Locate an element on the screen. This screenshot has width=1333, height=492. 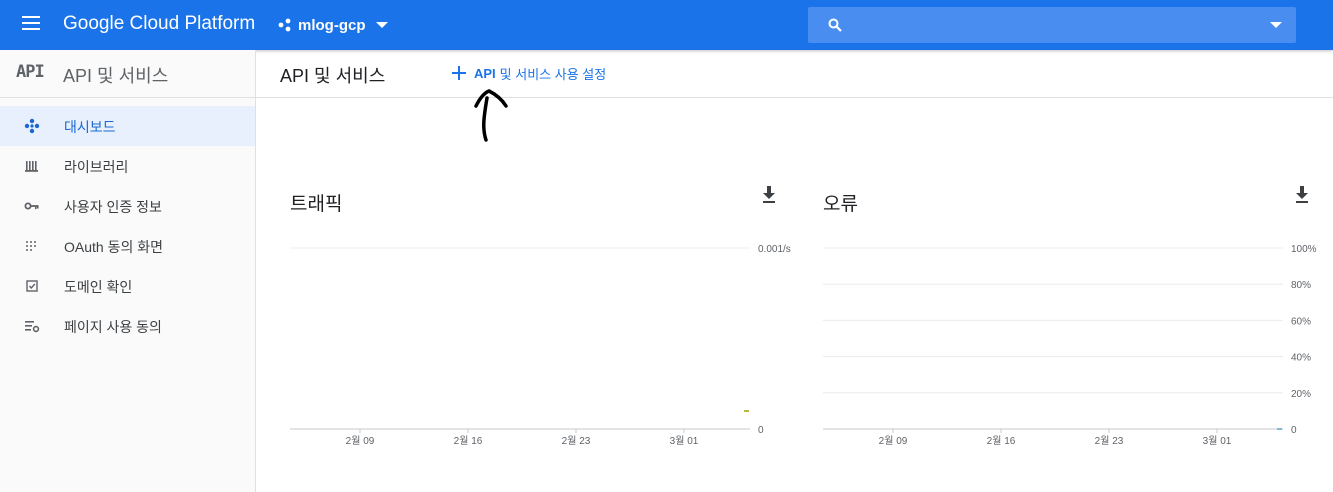
search-dropdown-icon is located at coordinates (1276, 25).